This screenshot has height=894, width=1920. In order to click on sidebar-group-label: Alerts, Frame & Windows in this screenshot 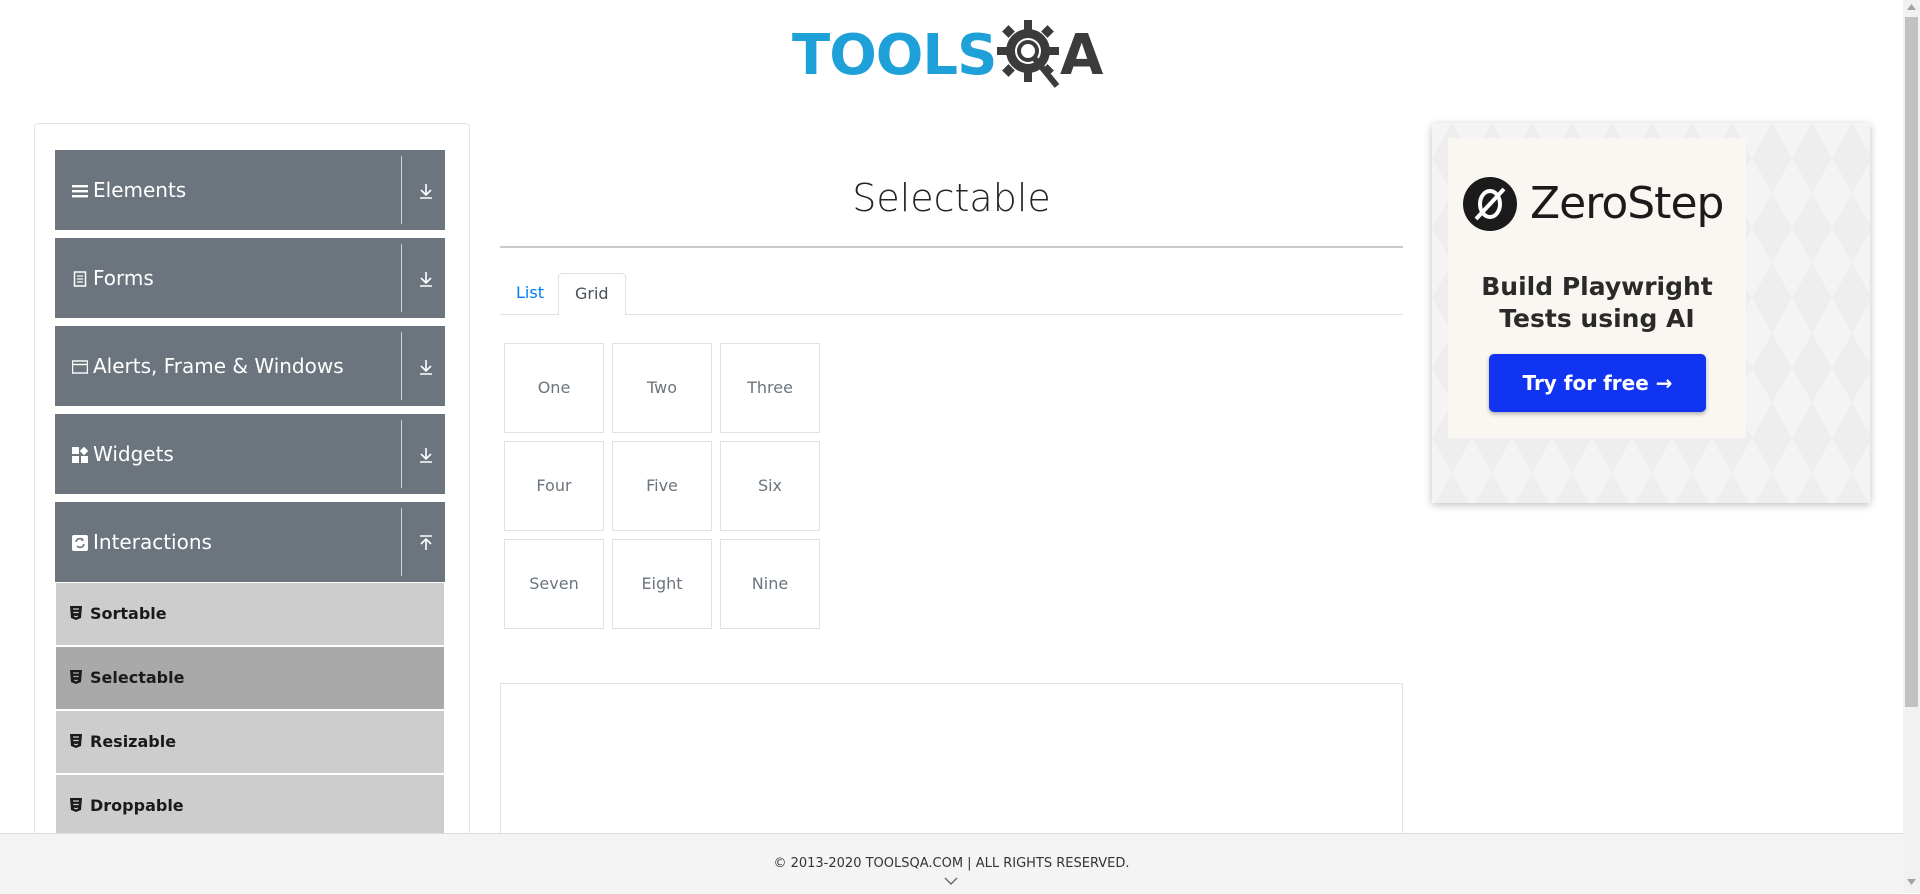, I will do `click(218, 366)`.